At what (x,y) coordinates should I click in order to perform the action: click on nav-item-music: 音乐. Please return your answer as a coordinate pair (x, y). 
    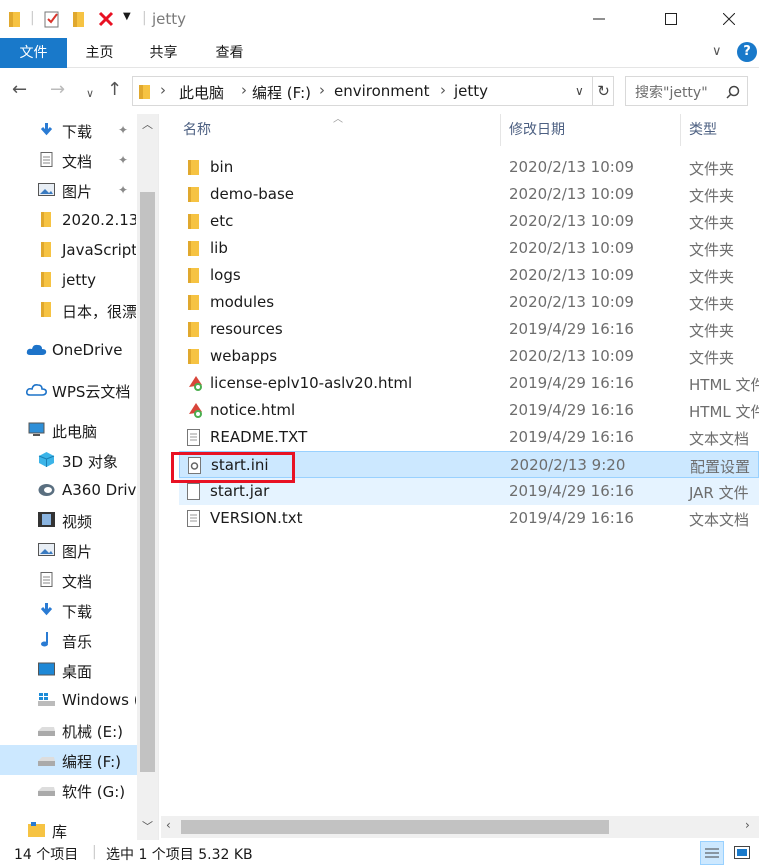
    Looking at the image, I should click on (68, 640).